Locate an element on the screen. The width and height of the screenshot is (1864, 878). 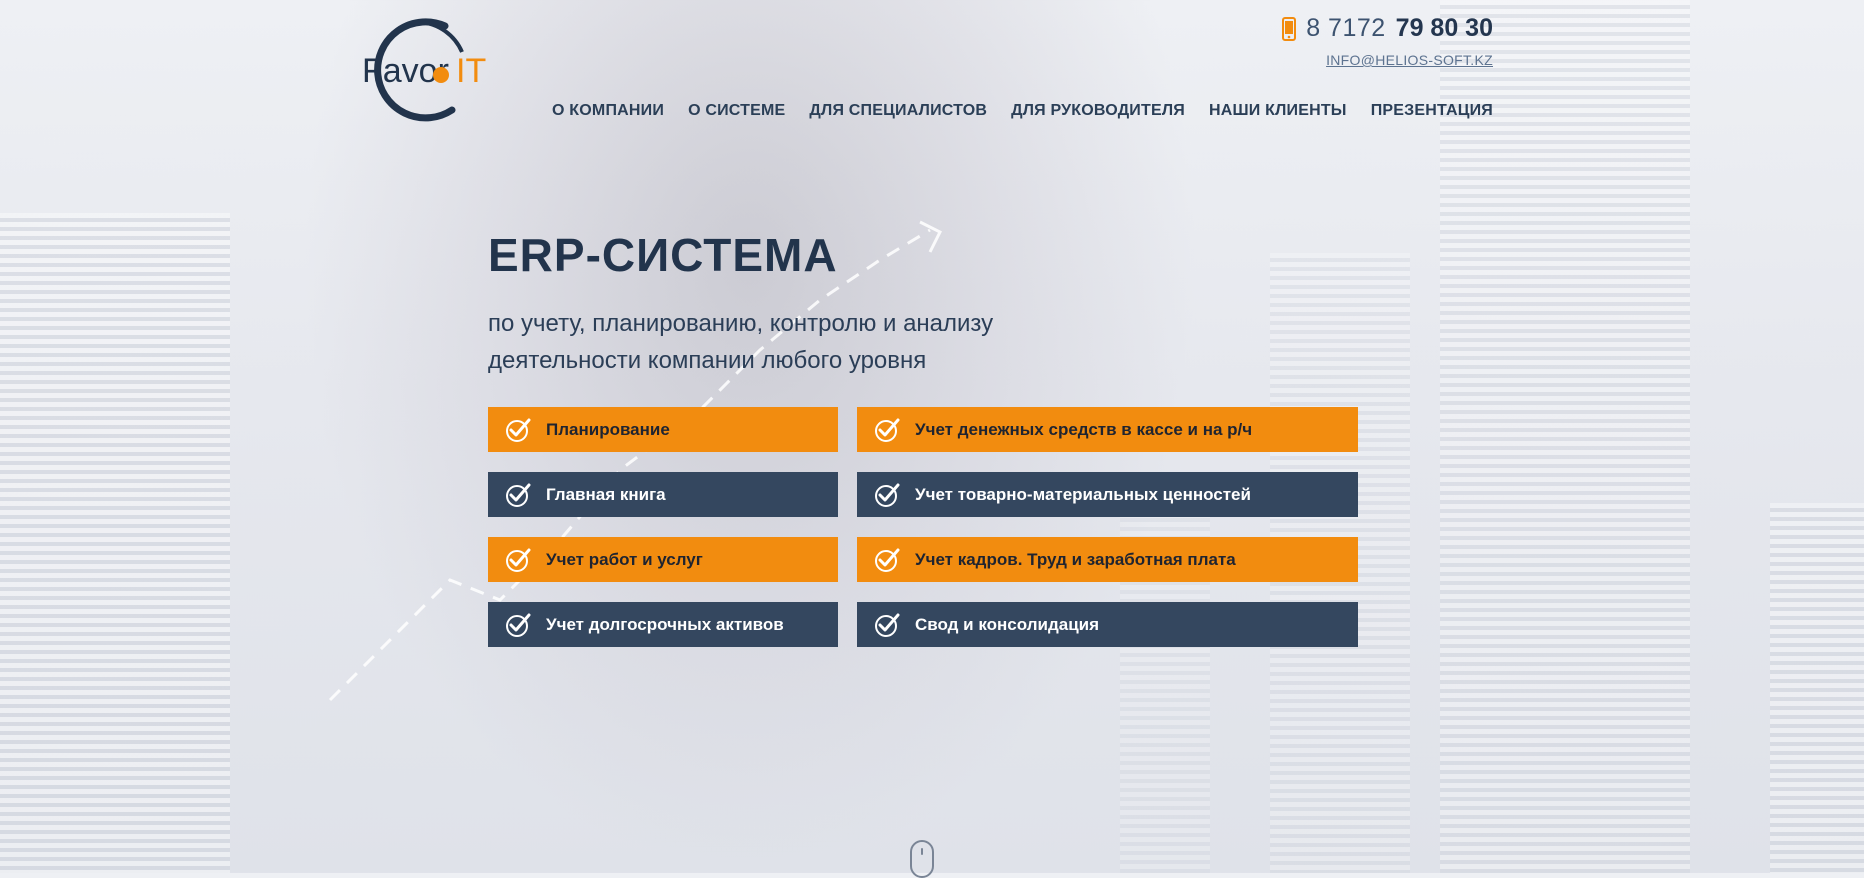
logo: Favor IT is located at coordinates (425, 67).